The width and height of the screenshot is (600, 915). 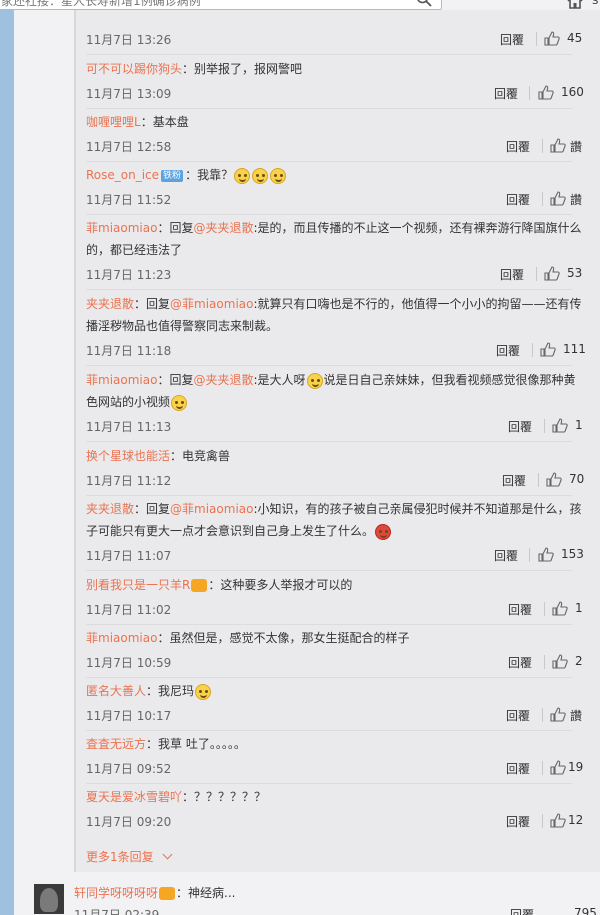 What do you see at coordinates (283, 638) in the screenshot?
I see `reply-content: ：虽然但是，感觉不太像，那女生挺配合的样子` at bounding box center [283, 638].